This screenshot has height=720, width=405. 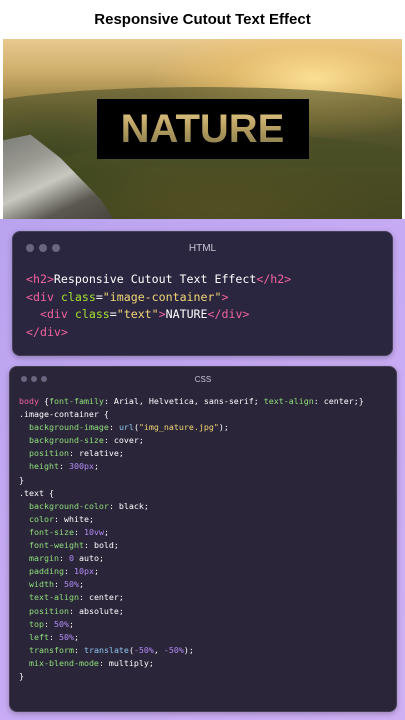 I want to click on code-token: background-color, so click(x=69, y=505).